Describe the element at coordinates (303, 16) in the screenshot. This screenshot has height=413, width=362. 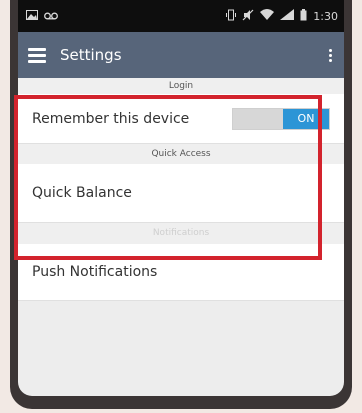
I see `battery-icon` at that location.